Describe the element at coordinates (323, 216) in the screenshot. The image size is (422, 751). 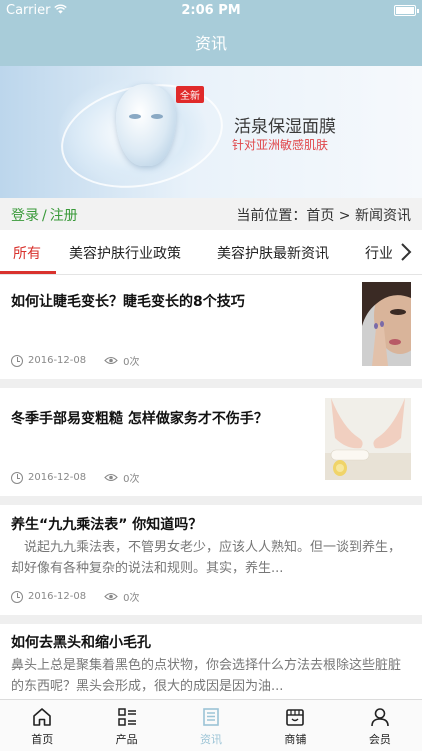
I see `breadcrumb: 当前位置：首页 > 新闻资讯` at that location.